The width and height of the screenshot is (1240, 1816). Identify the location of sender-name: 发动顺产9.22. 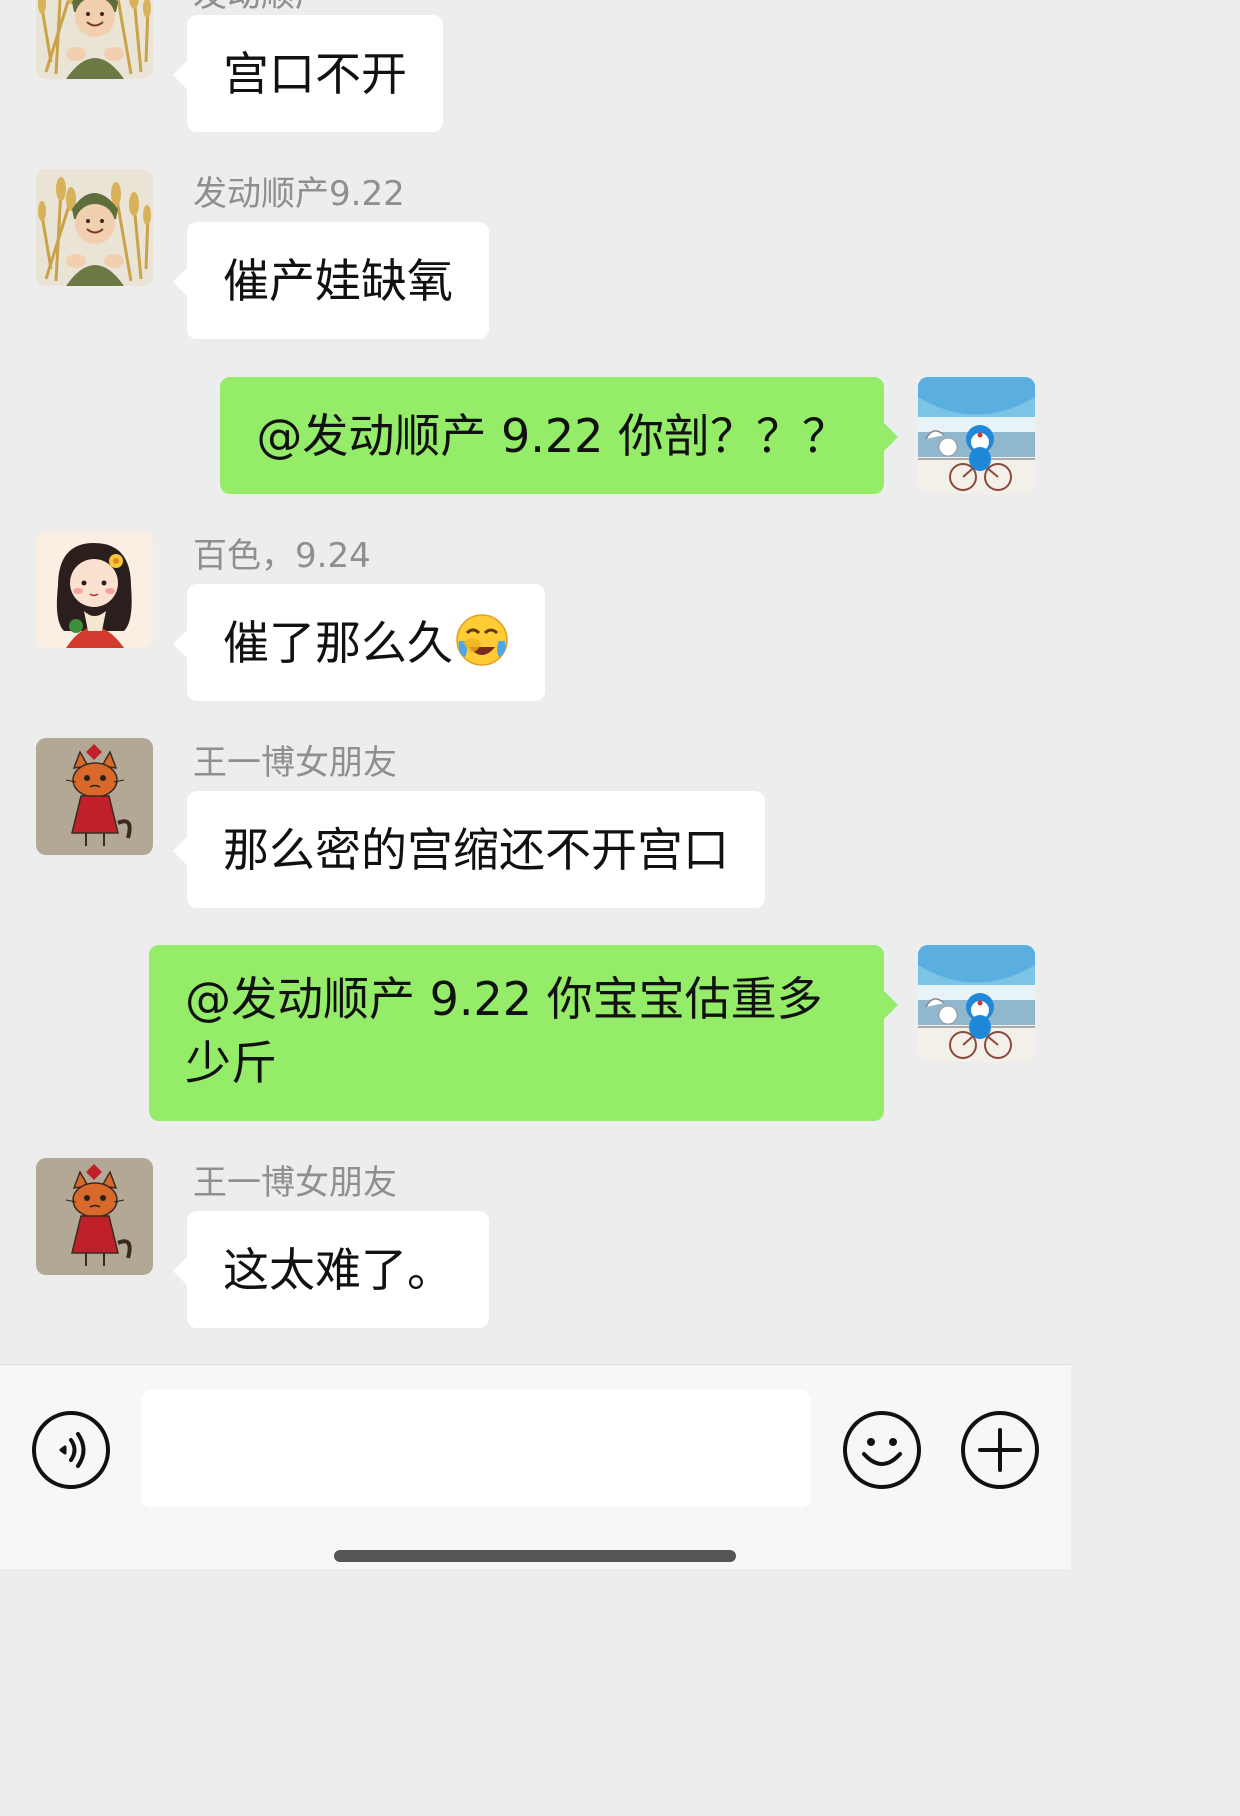
(299, 194).